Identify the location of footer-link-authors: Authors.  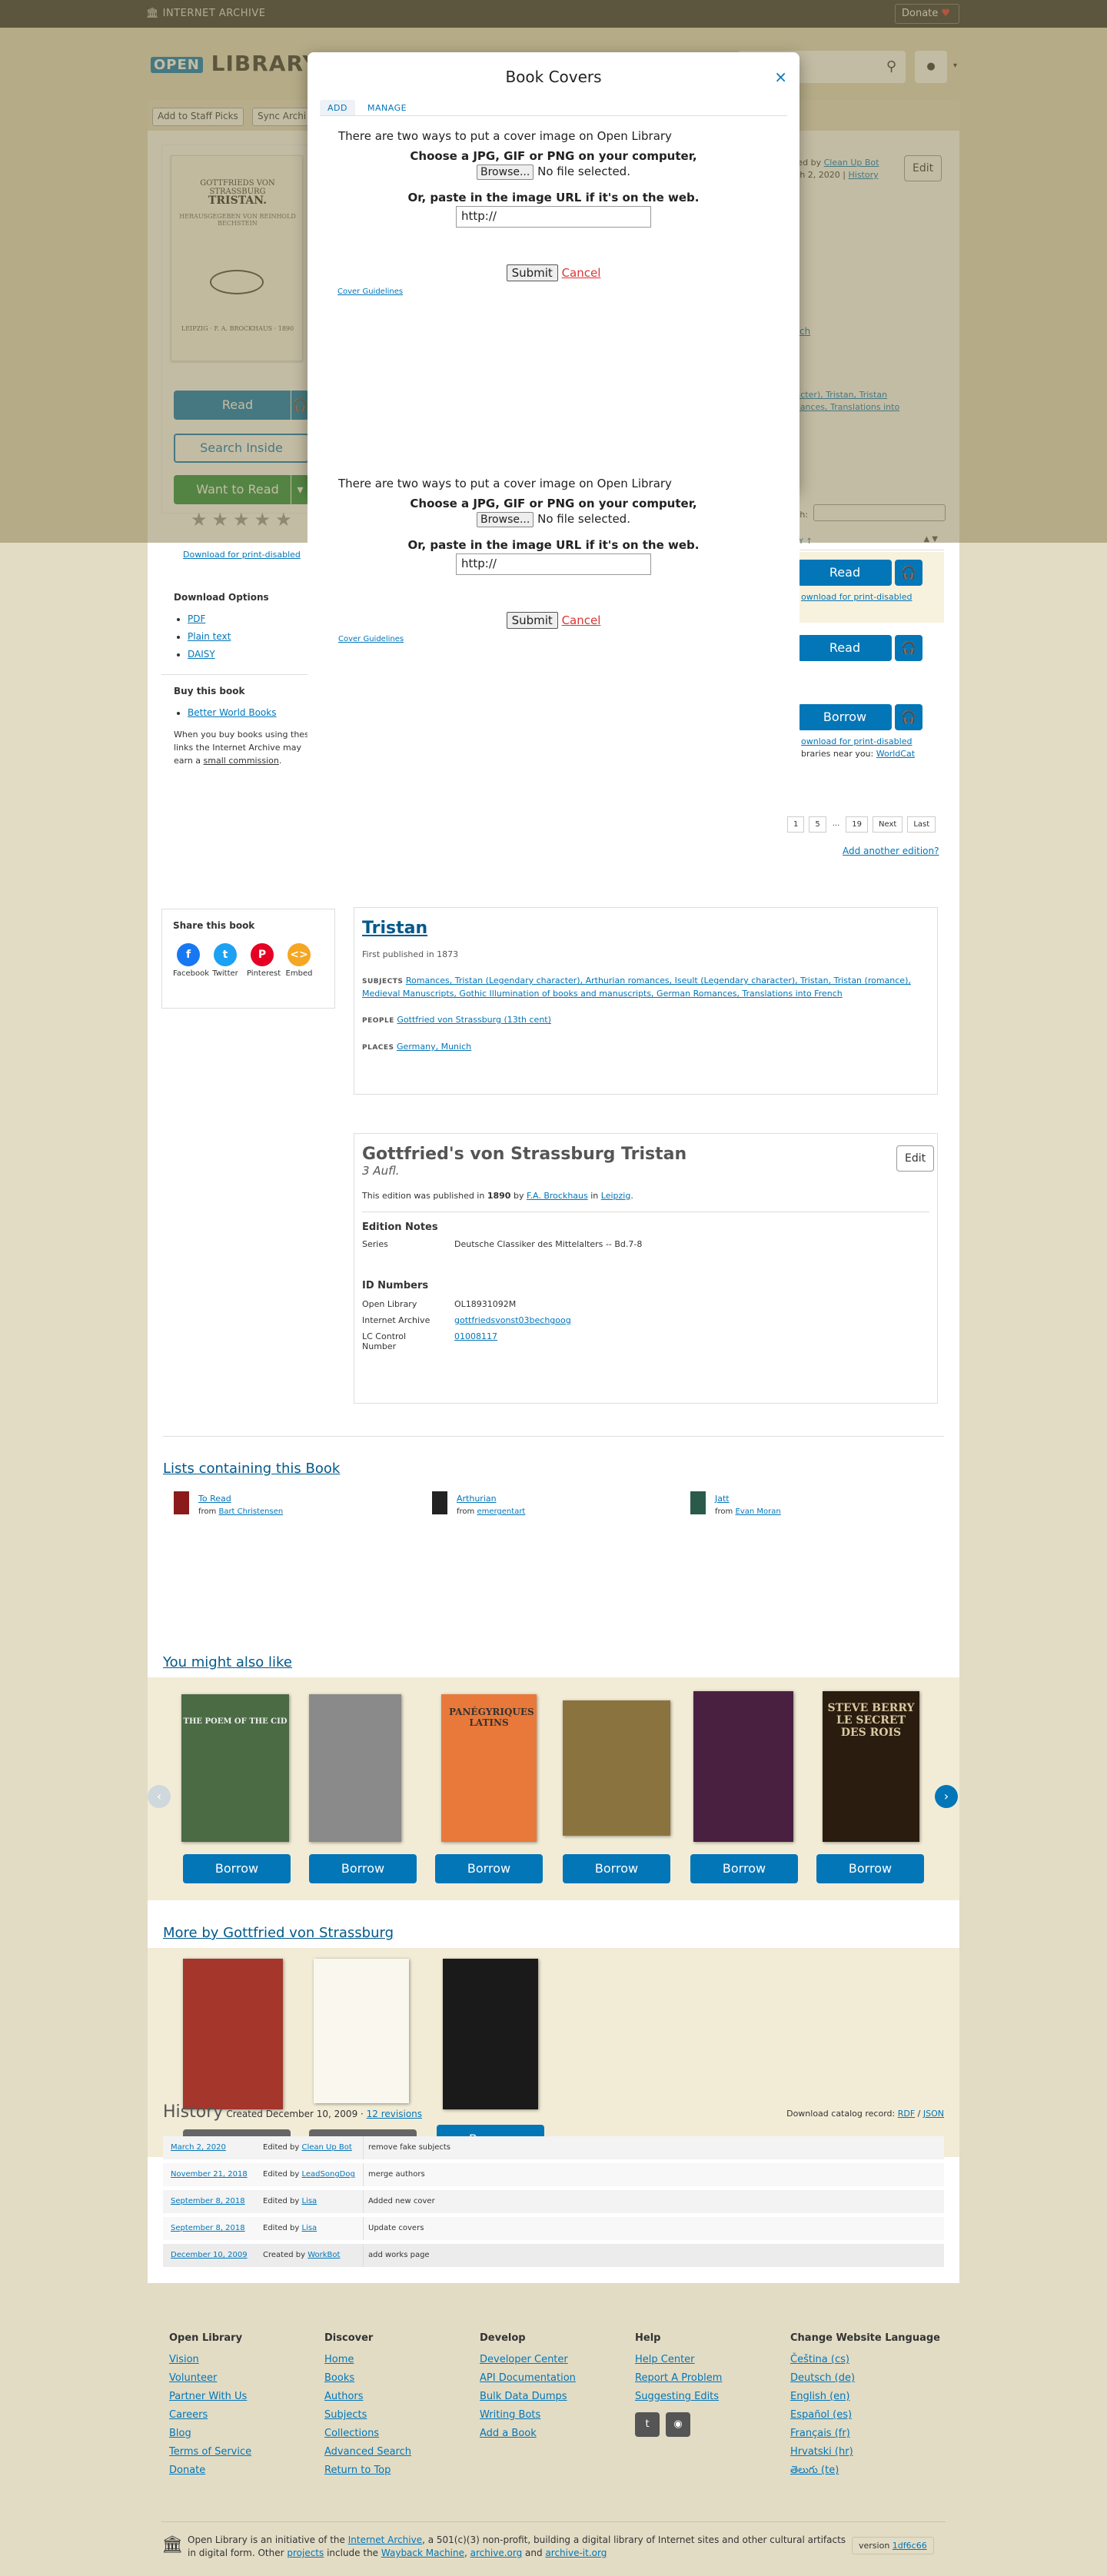
(368, 2397).